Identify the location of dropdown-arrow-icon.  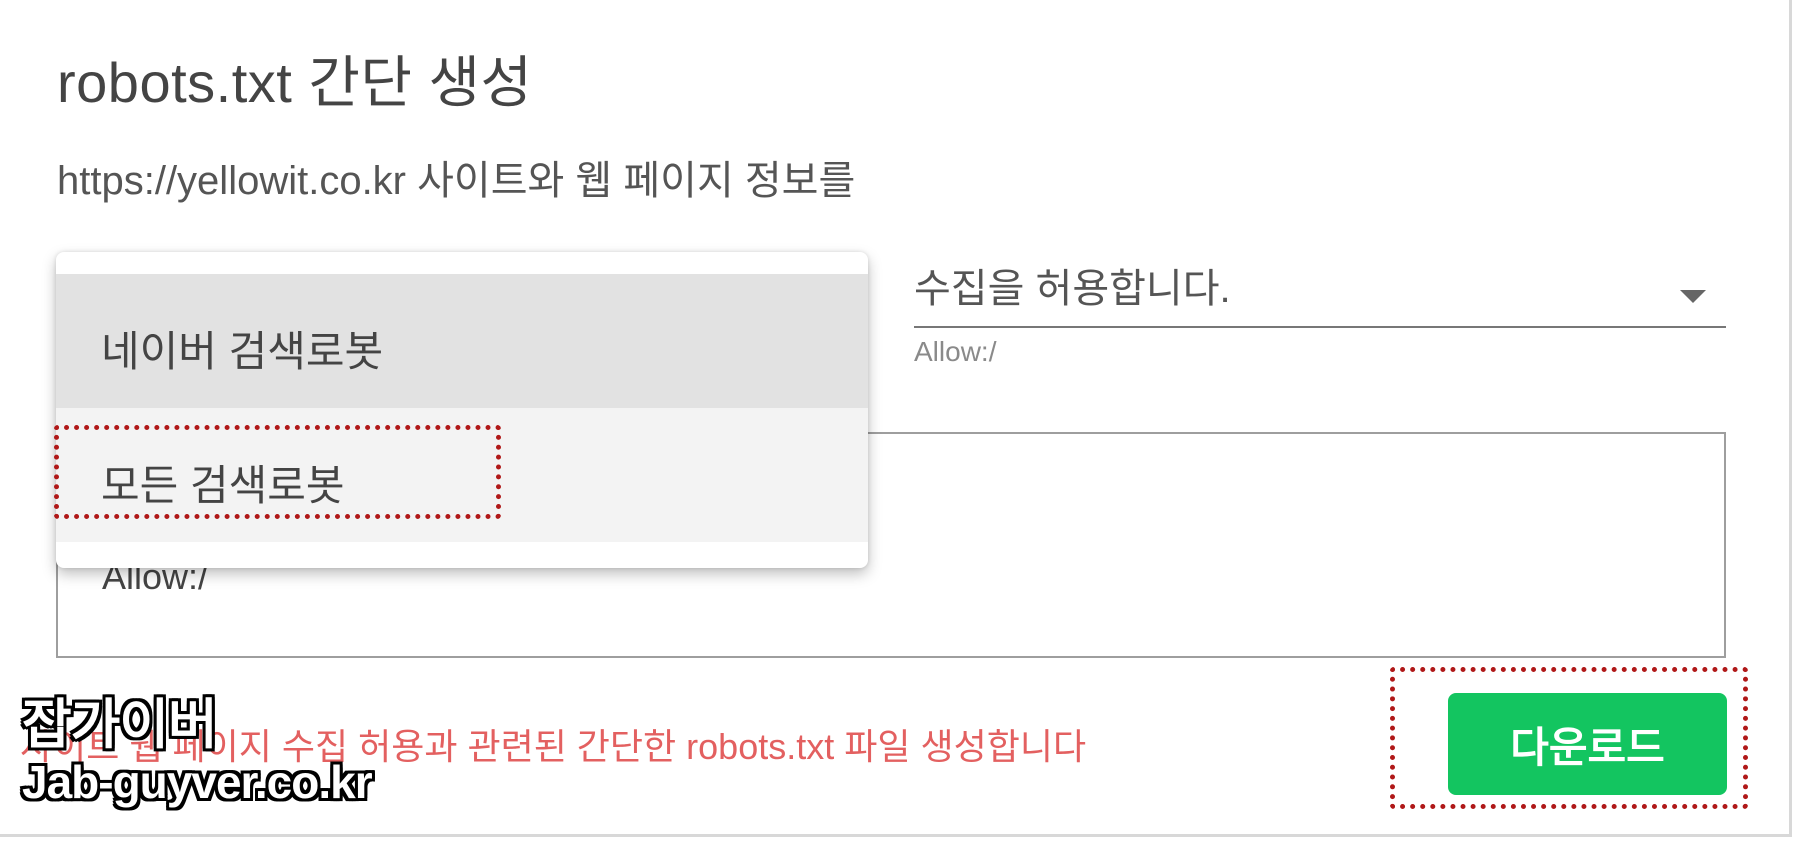
(1693, 296).